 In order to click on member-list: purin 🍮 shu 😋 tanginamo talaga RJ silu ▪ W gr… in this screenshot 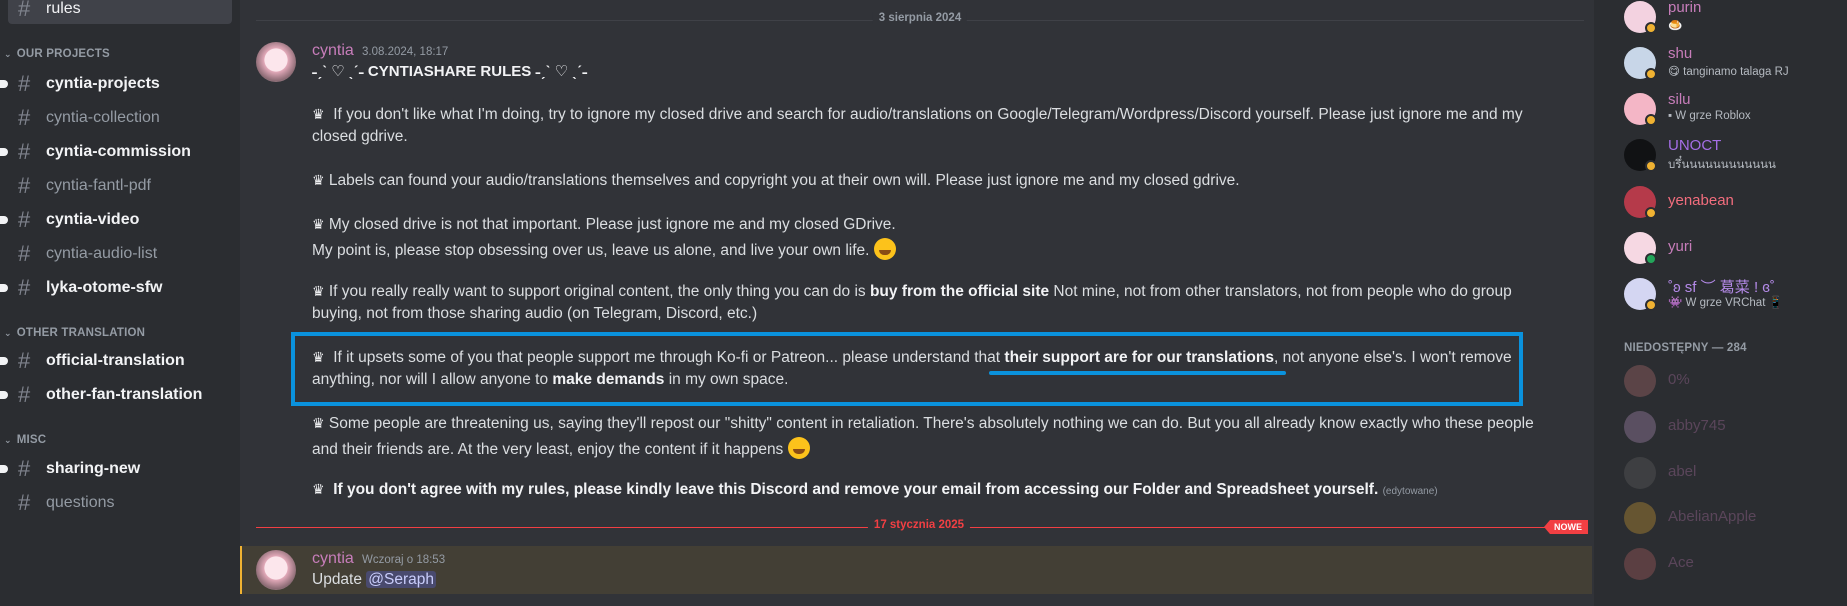, I will do `click(1723, 303)`.